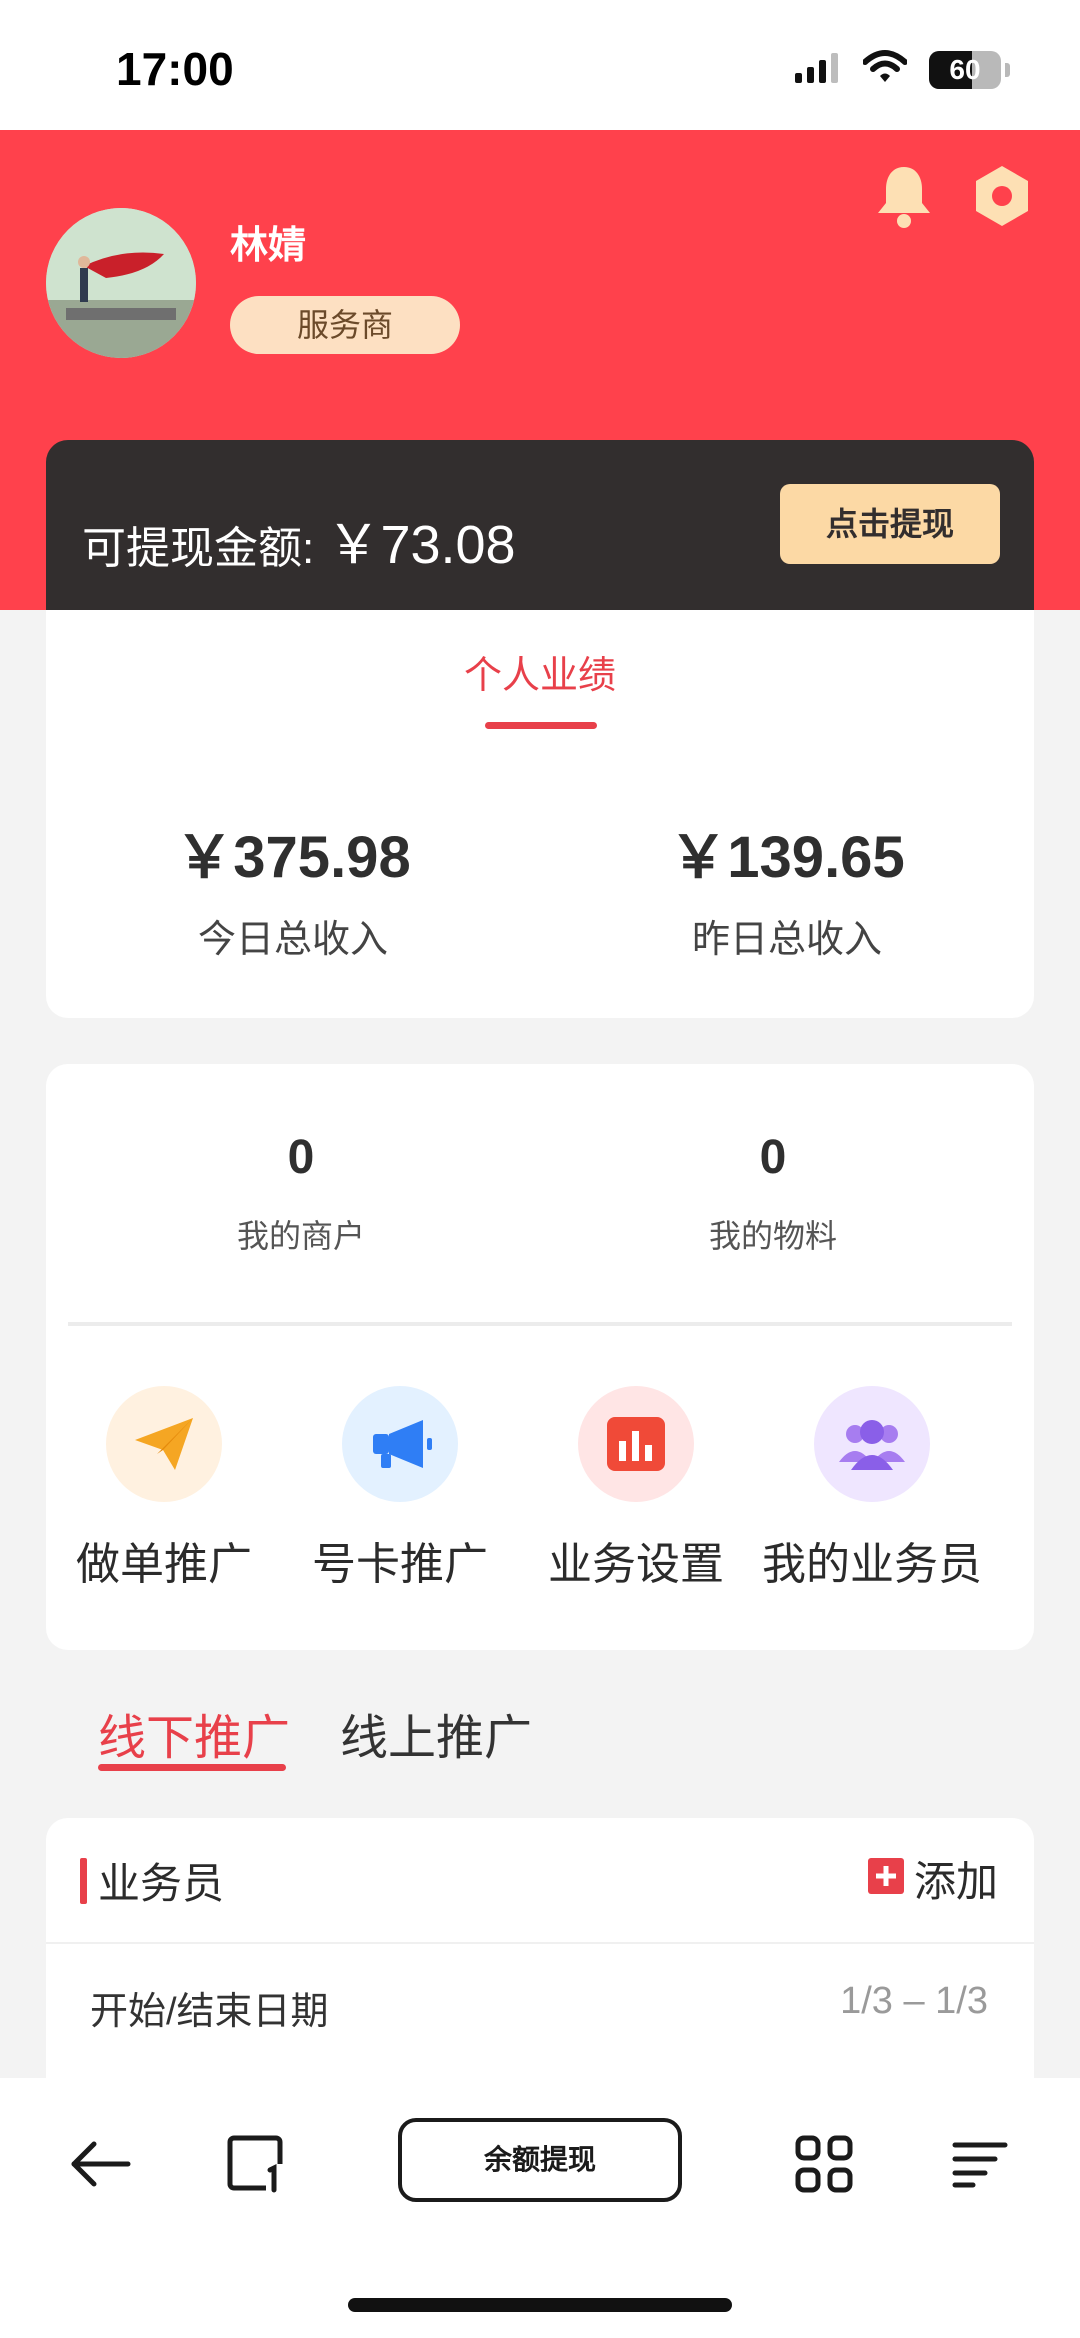  Describe the element at coordinates (293, 857) in the screenshot. I see `stat-today-value: ￥375.98` at that location.